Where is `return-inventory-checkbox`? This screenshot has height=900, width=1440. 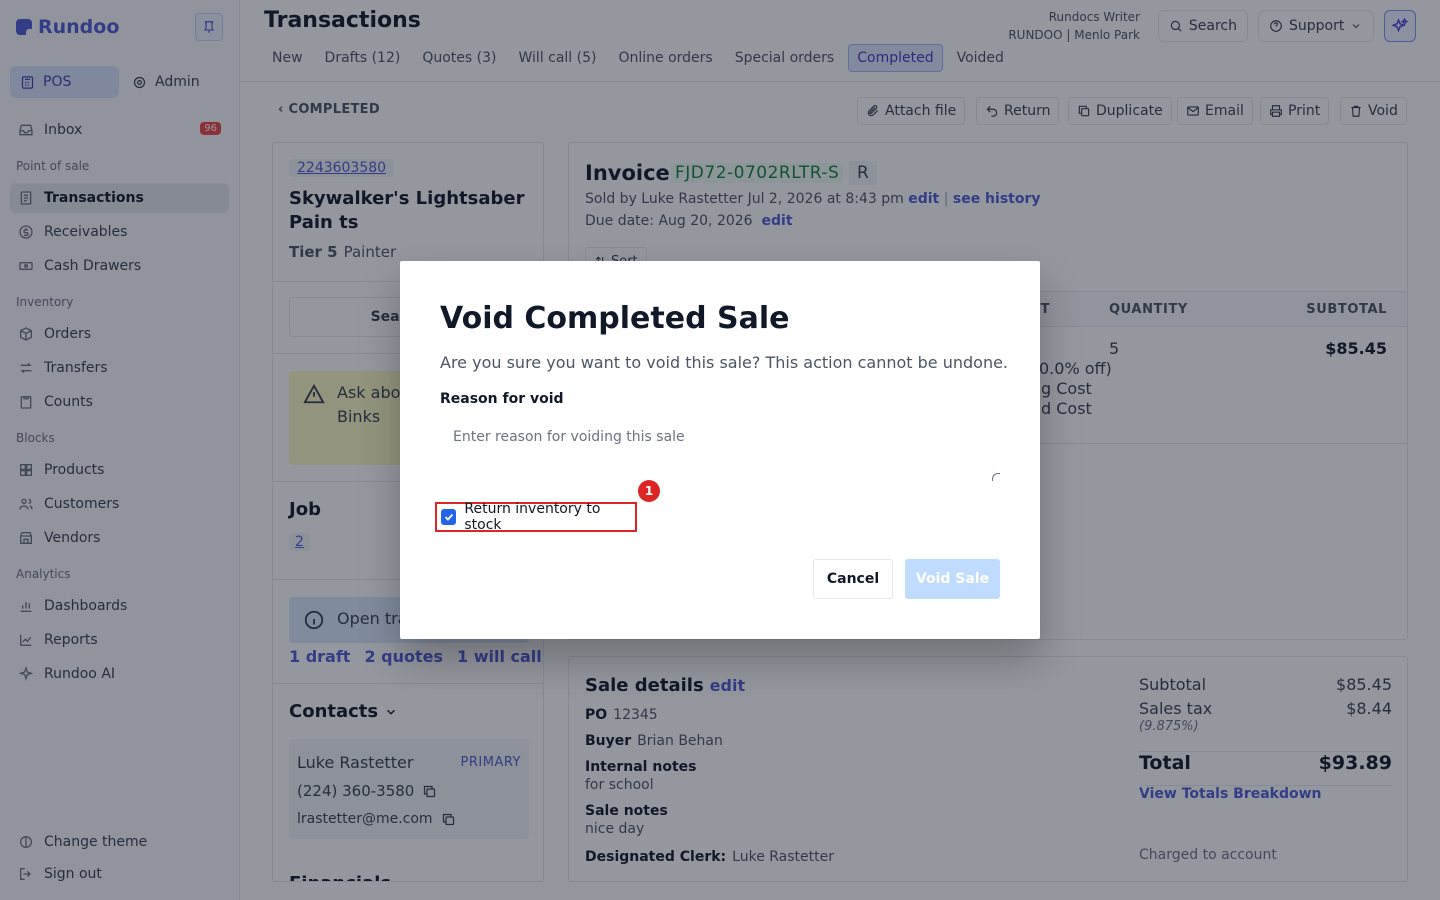
return-inventory-checkbox is located at coordinates (449, 517).